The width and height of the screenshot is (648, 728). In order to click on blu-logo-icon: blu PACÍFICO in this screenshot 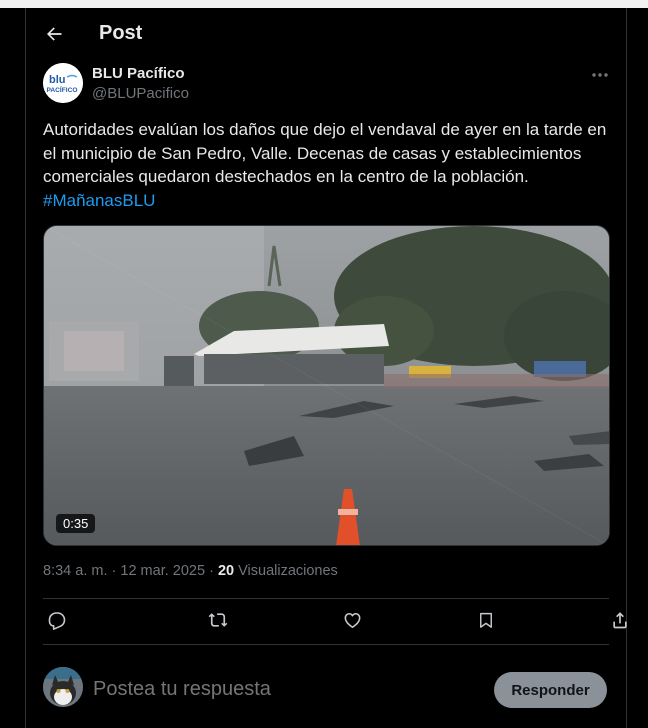, I will do `click(63, 83)`.